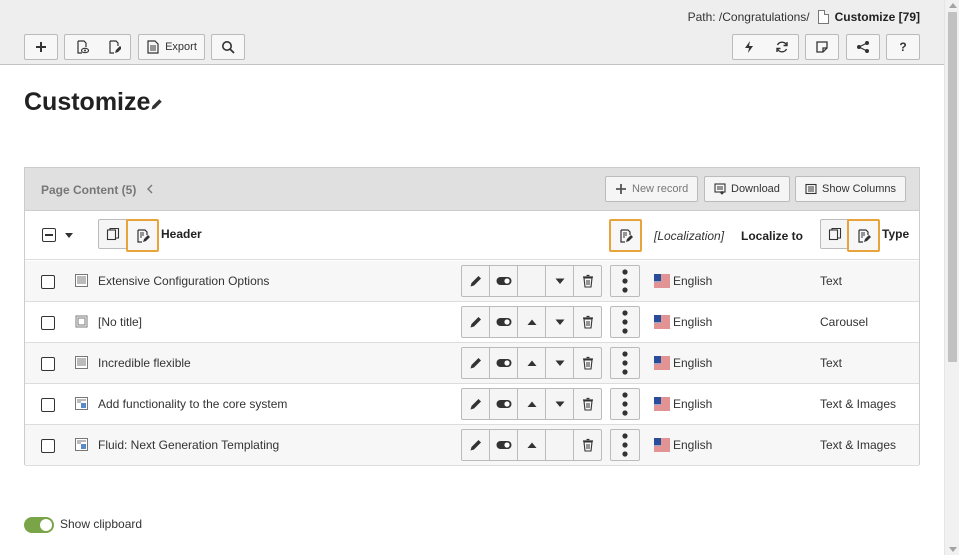 Image resolution: width=959 pixels, height=555 pixels. I want to click on edit-column-button, so click(142, 235).